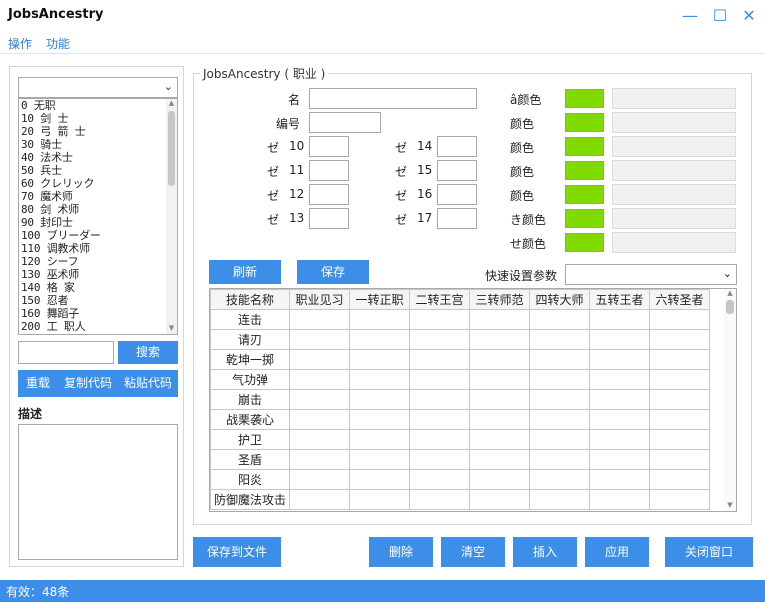 Image resolution: width=765 pixels, height=602 pixels. What do you see at coordinates (245, 272) in the screenshot?
I see `refresh-button: 刷新` at bounding box center [245, 272].